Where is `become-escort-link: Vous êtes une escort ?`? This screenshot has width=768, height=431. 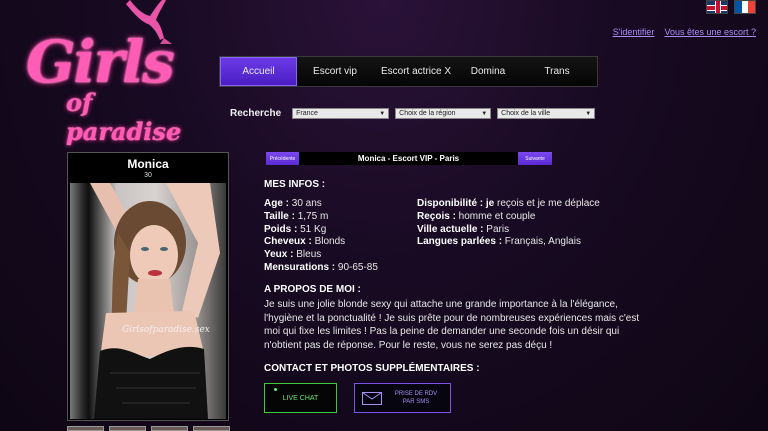 become-escort-link: Vous êtes une escort ? is located at coordinates (710, 32).